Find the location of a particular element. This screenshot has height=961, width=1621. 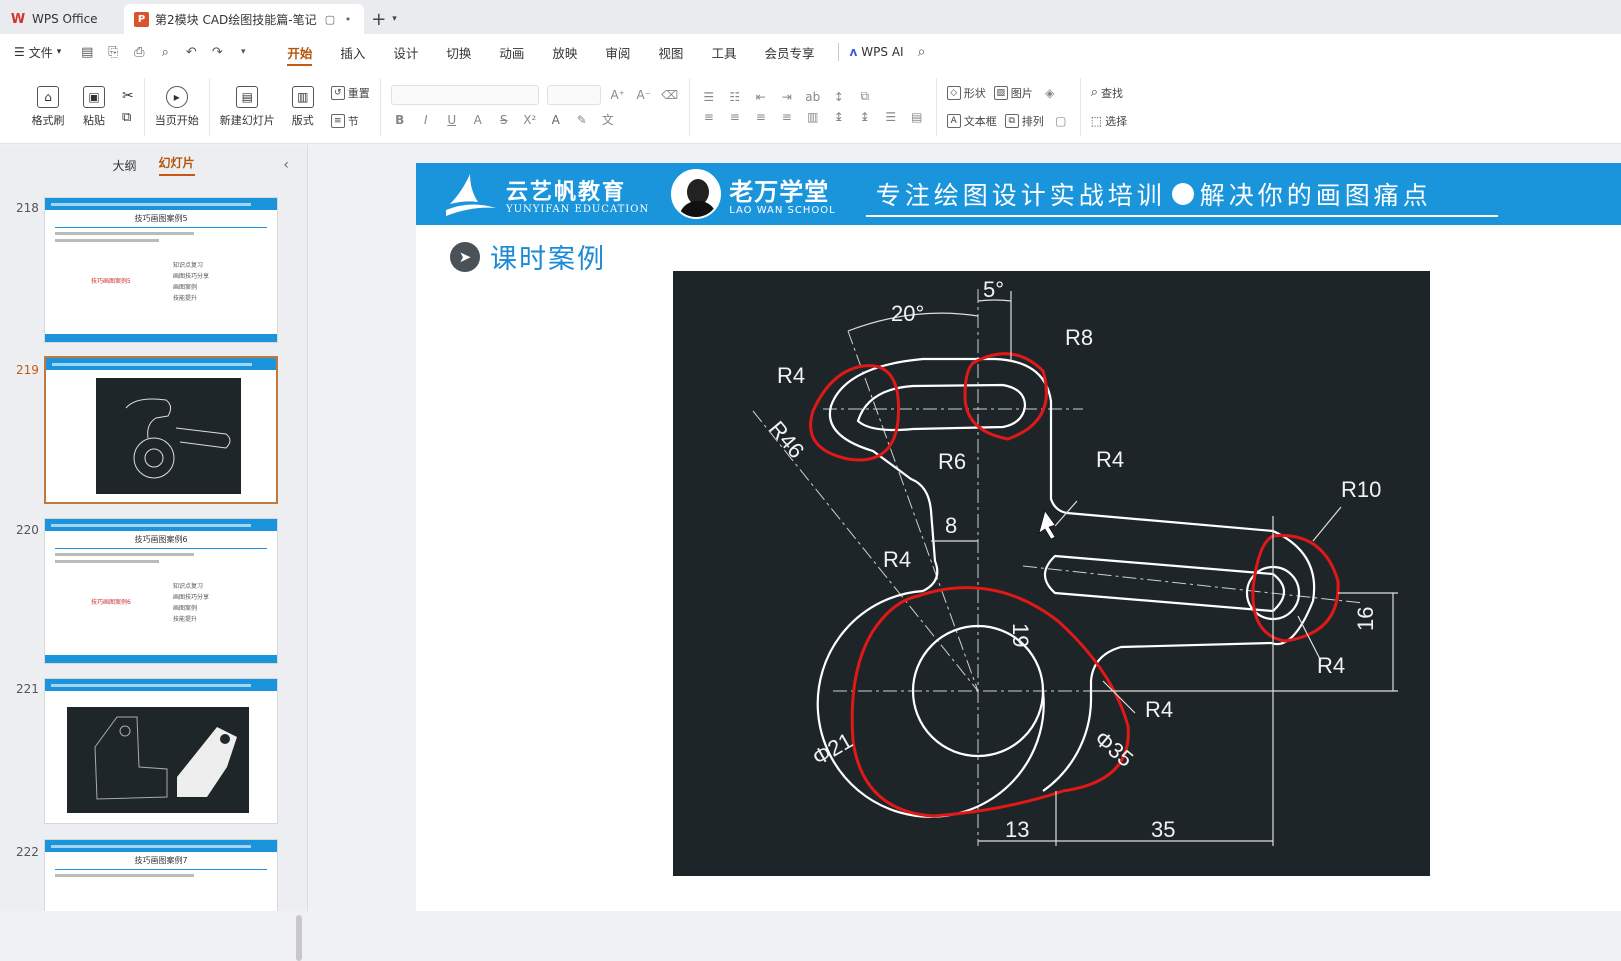

tab-membership: 会员专享 is located at coordinates (789, 52).